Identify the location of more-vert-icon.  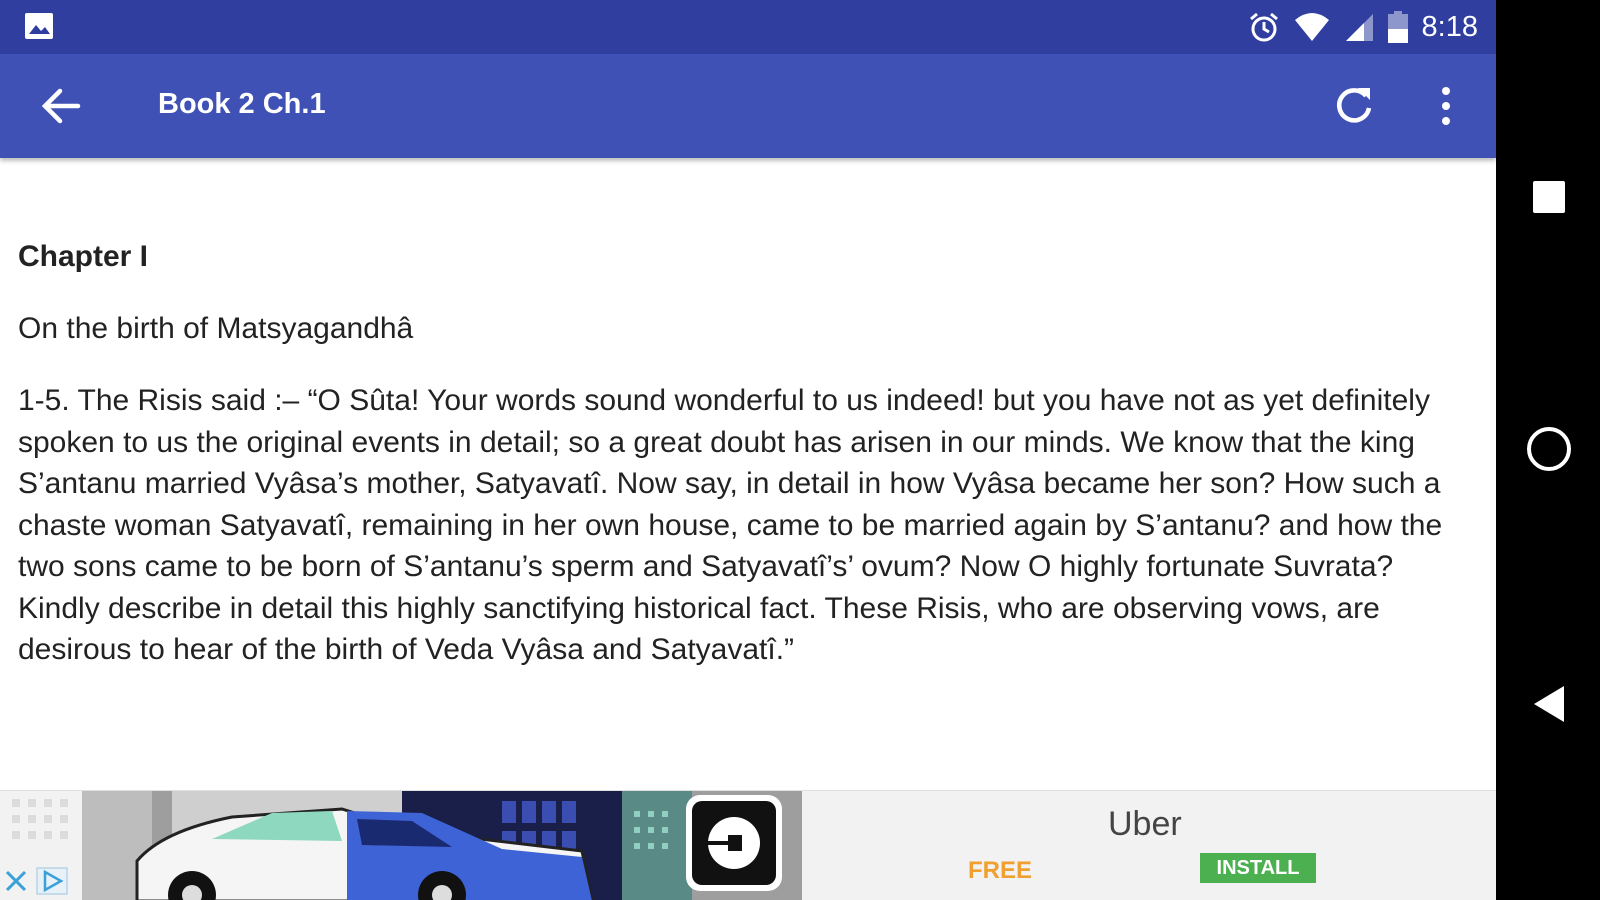
(1446, 106).